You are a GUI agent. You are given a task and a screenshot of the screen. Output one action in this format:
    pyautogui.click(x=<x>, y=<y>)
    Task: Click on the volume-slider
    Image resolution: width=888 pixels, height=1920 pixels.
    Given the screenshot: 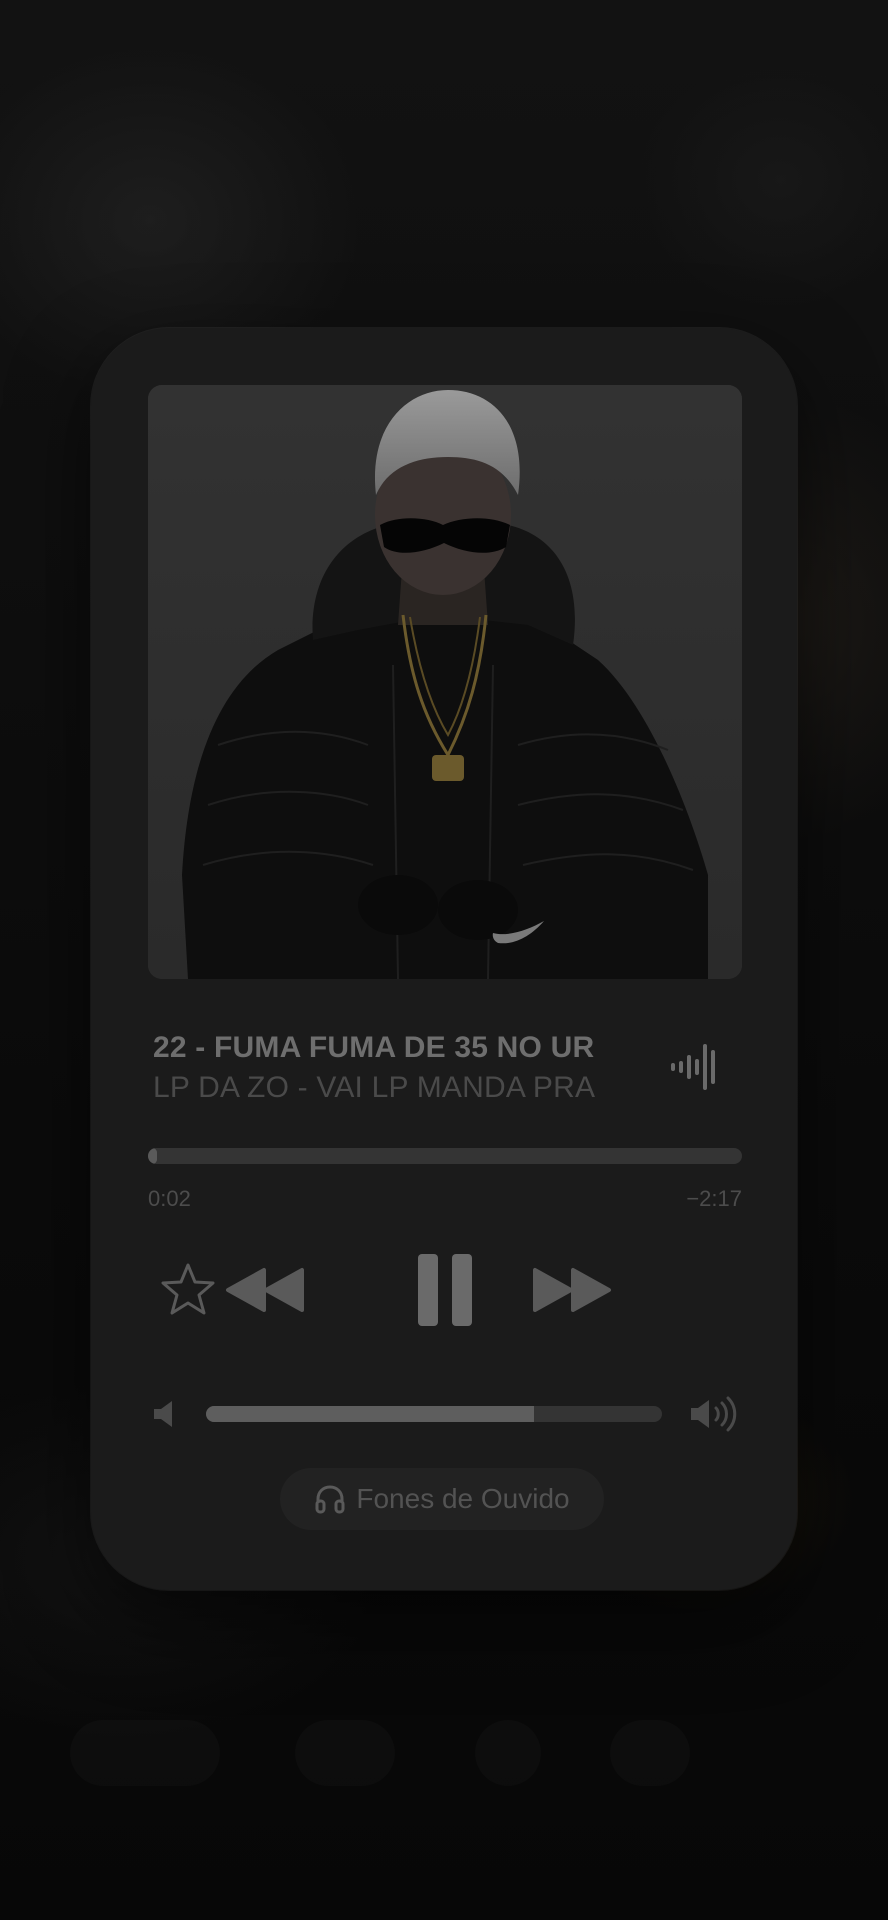 What is the action you would take?
    pyautogui.click(x=434, y=1414)
    